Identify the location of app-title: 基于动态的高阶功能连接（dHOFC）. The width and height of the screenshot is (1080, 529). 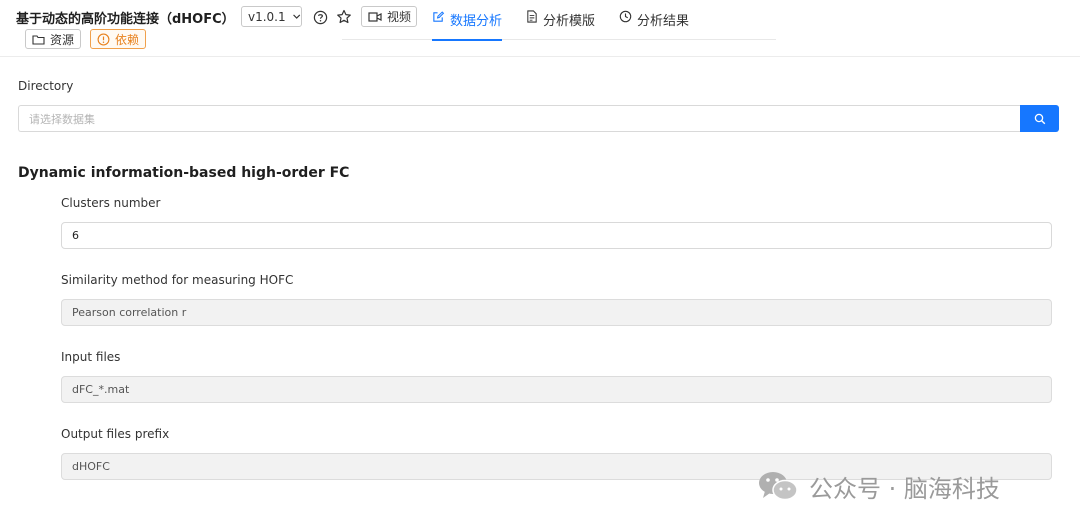
(125, 19).